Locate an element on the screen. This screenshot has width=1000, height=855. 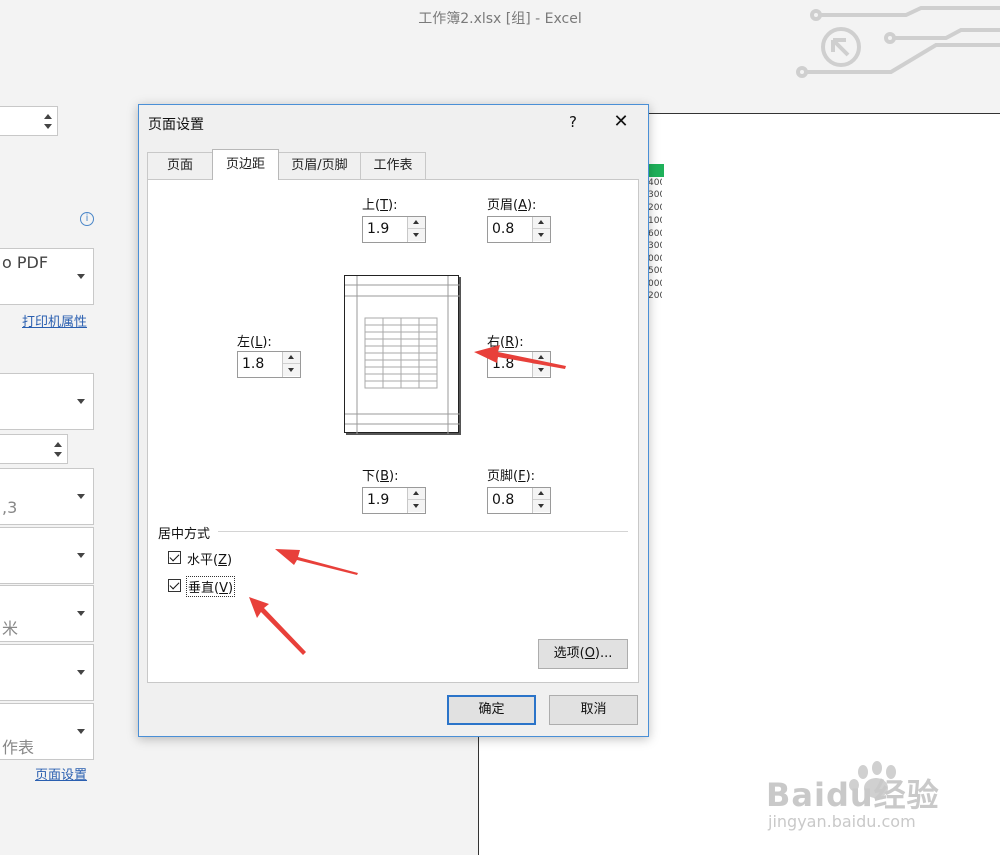
printer-properties-link: 打印机属性 is located at coordinates (54, 320).